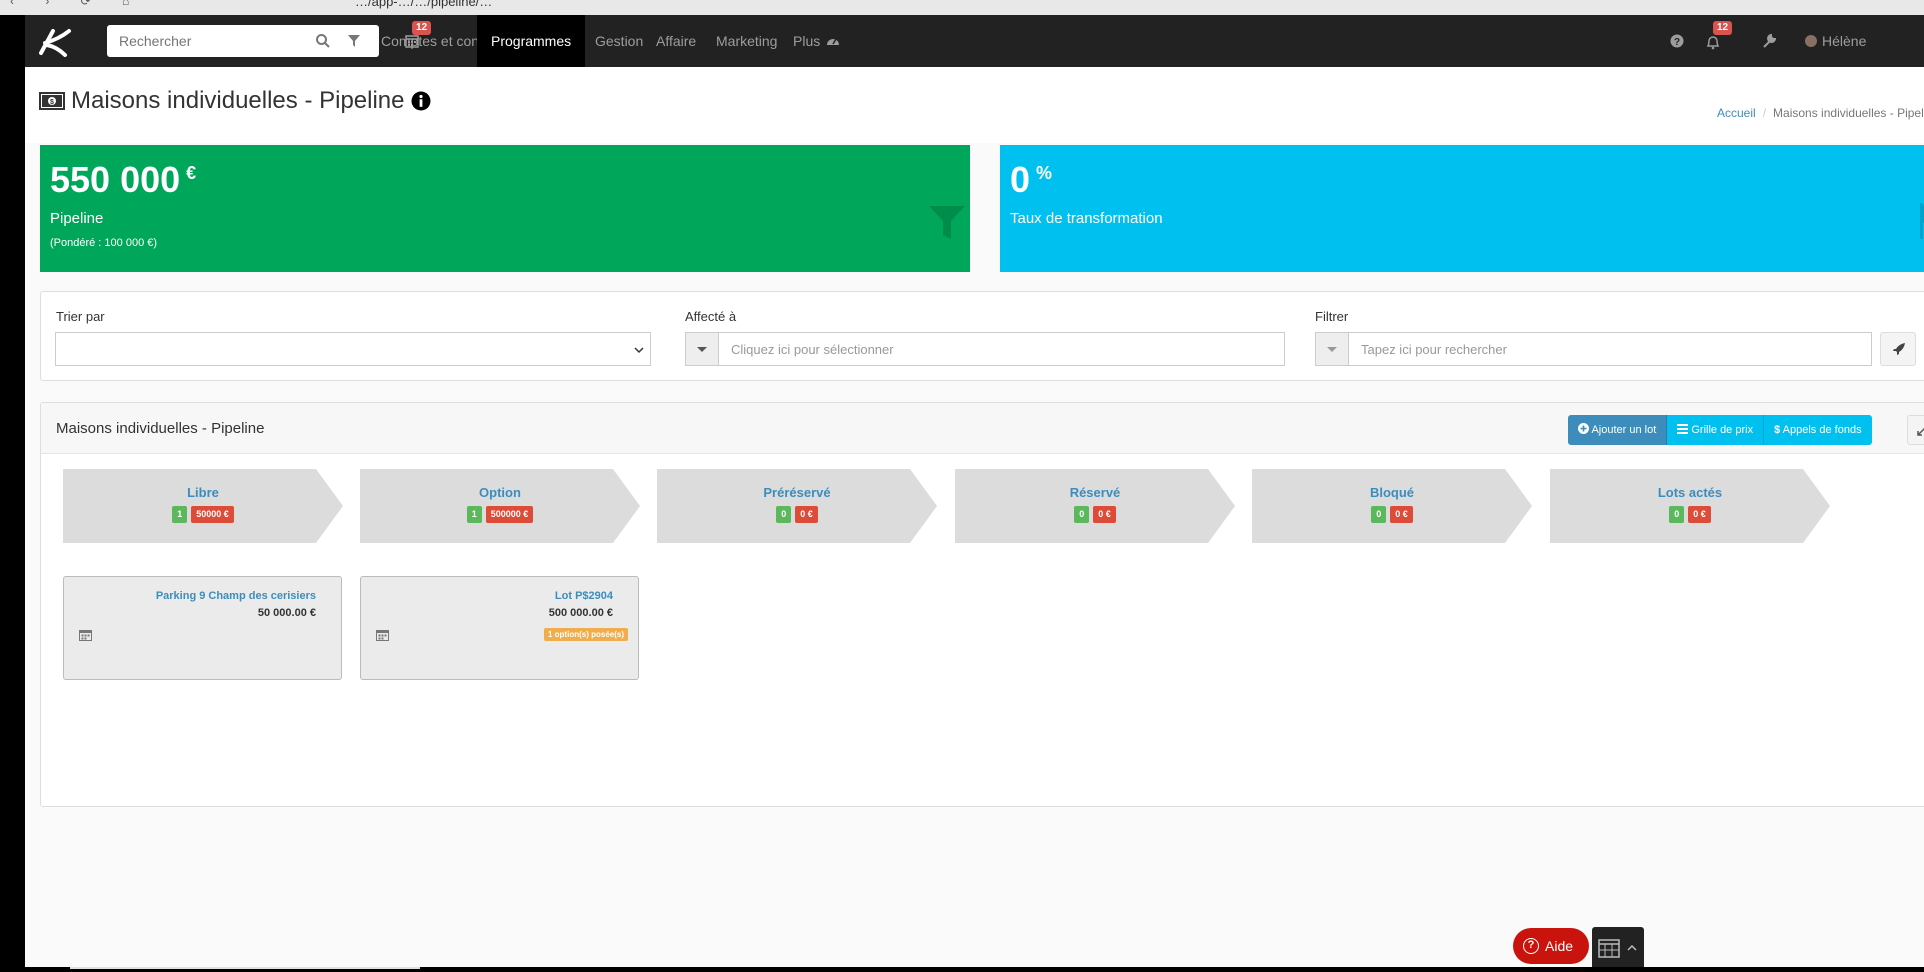 This screenshot has height=972, width=1924. What do you see at coordinates (711, 316) in the screenshot?
I see `assigned-label: Affecté à` at bounding box center [711, 316].